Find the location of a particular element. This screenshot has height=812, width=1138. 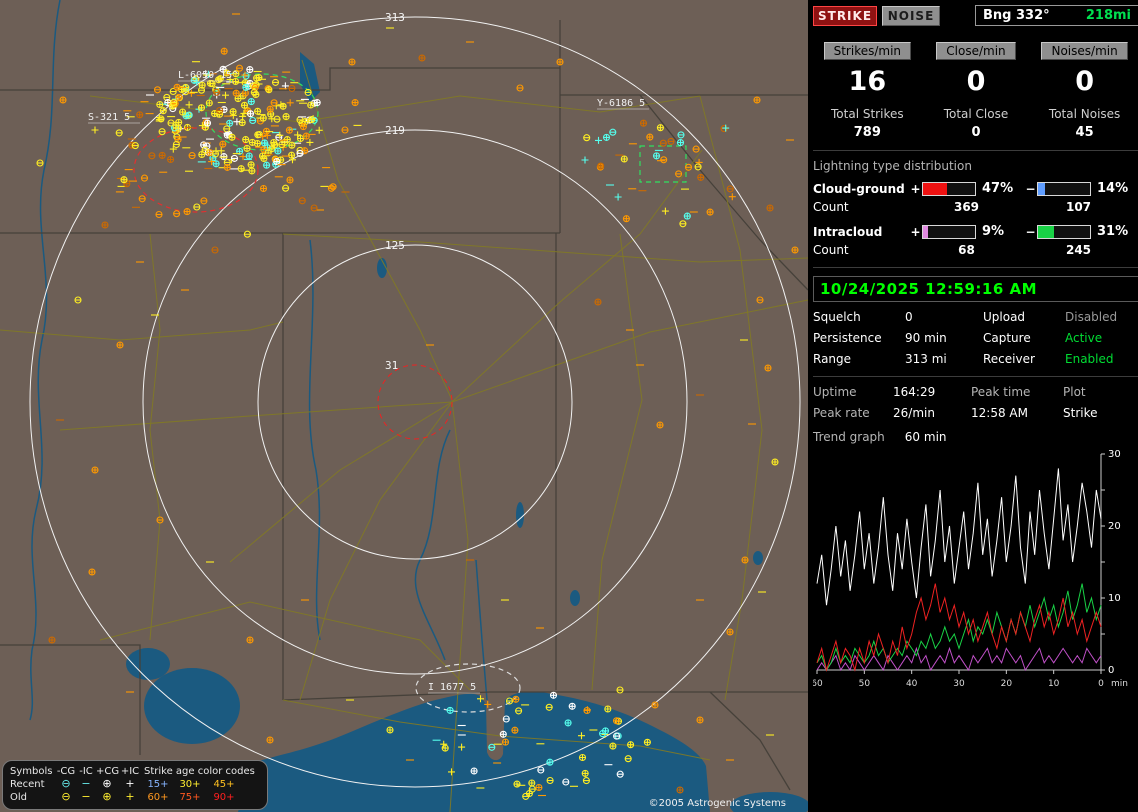

bearing-box: Bng 332° 218mi is located at coordinates (1056, 15).